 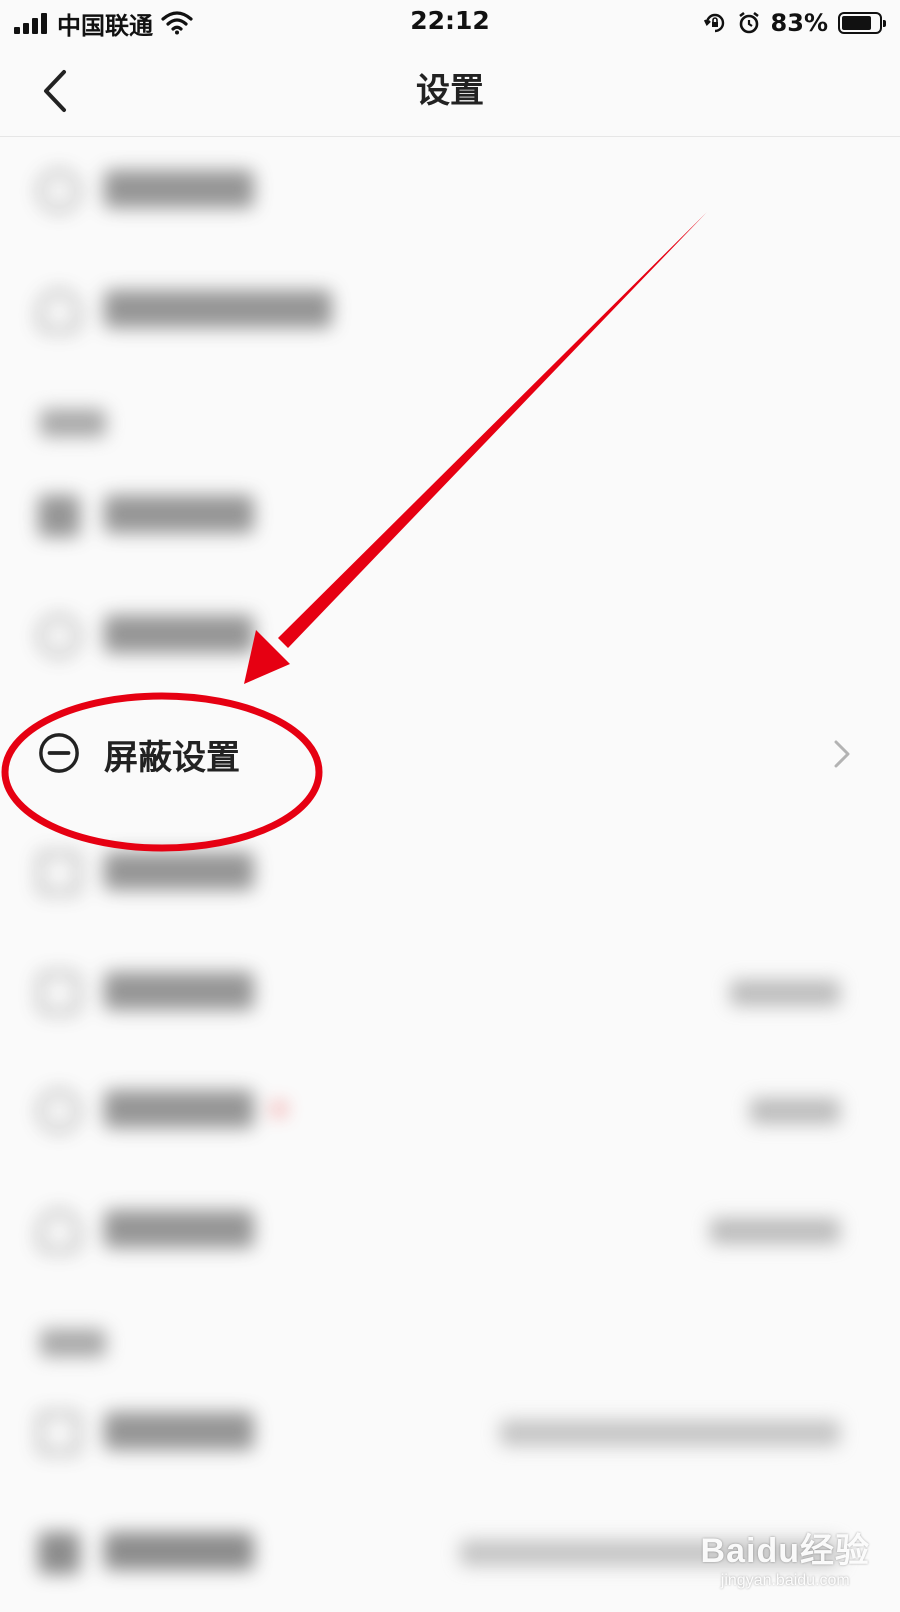 I want to click on nav-bar: 设置, so click(x=450, y=91).